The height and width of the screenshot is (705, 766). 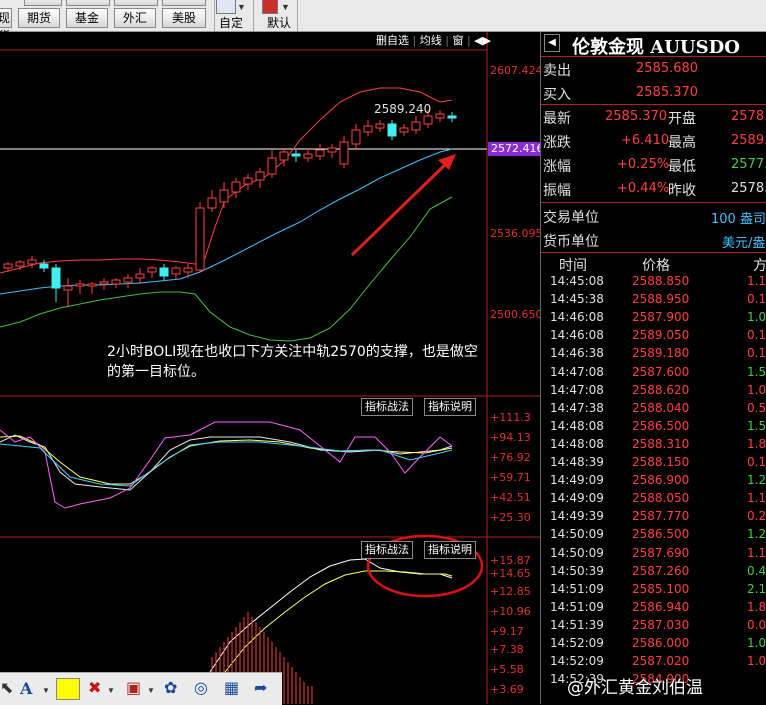 I want to click on tick-price: 2585.100, so click(x=661, y=588).